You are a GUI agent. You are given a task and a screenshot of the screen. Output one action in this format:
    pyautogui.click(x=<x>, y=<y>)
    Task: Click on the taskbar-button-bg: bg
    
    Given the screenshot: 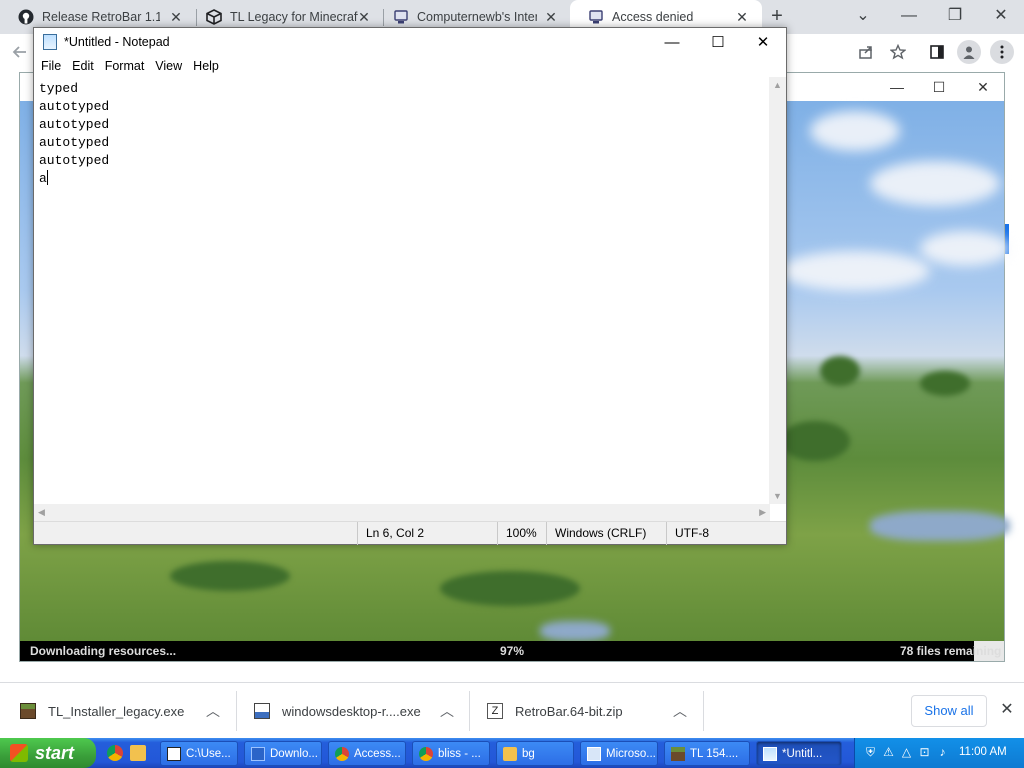 What is the action you would take?
    pyautogui.click(x=535, y=753)
    